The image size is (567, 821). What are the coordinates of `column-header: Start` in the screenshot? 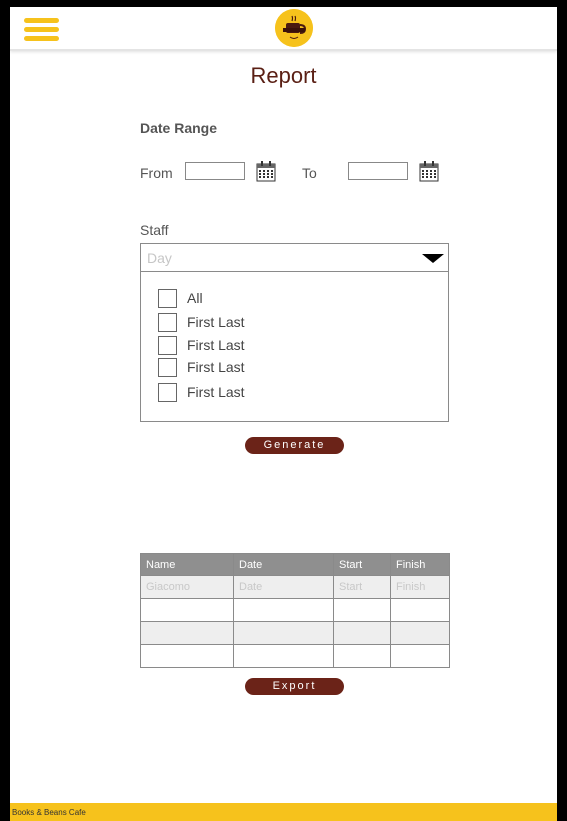 It's located at (362, 564).